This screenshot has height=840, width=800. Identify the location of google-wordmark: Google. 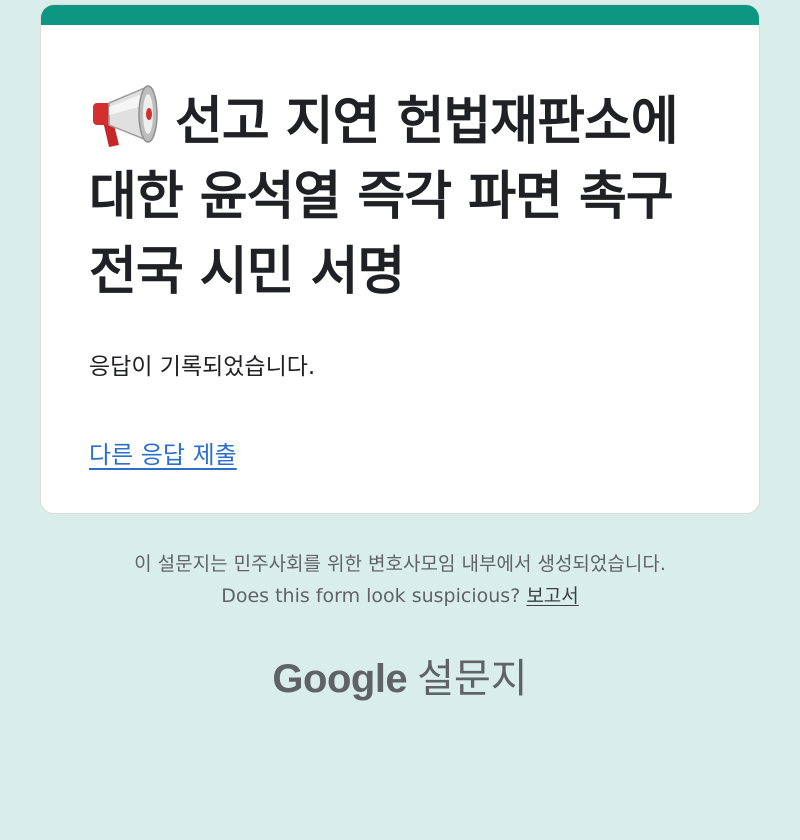
(340, 679).